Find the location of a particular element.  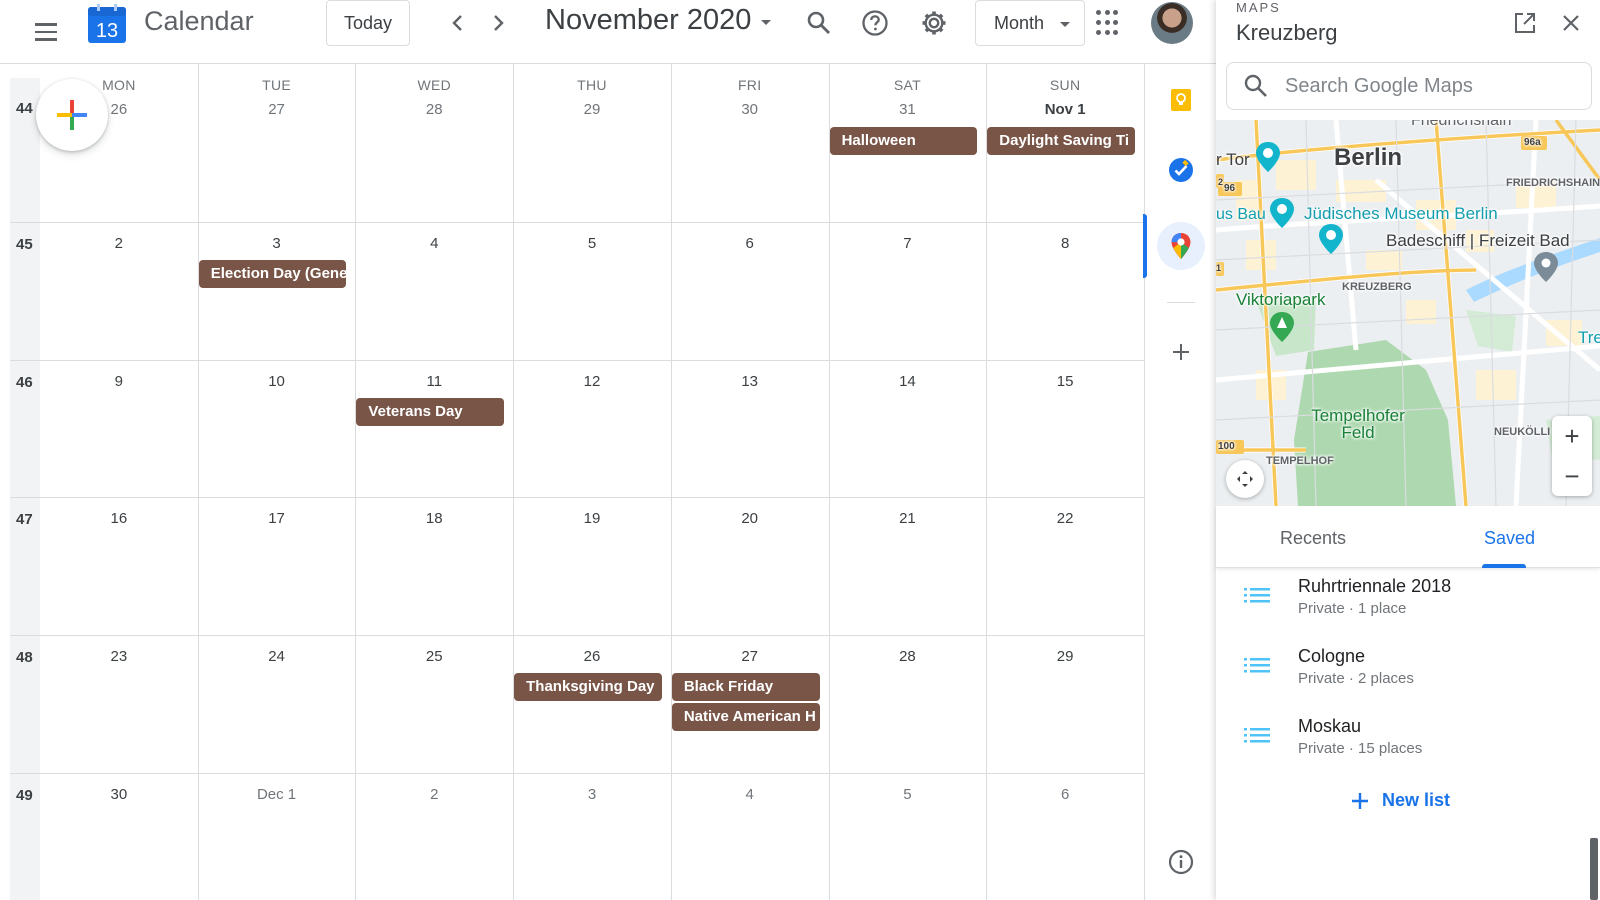

day-cell: 24 is located at coordinates (277, 704).